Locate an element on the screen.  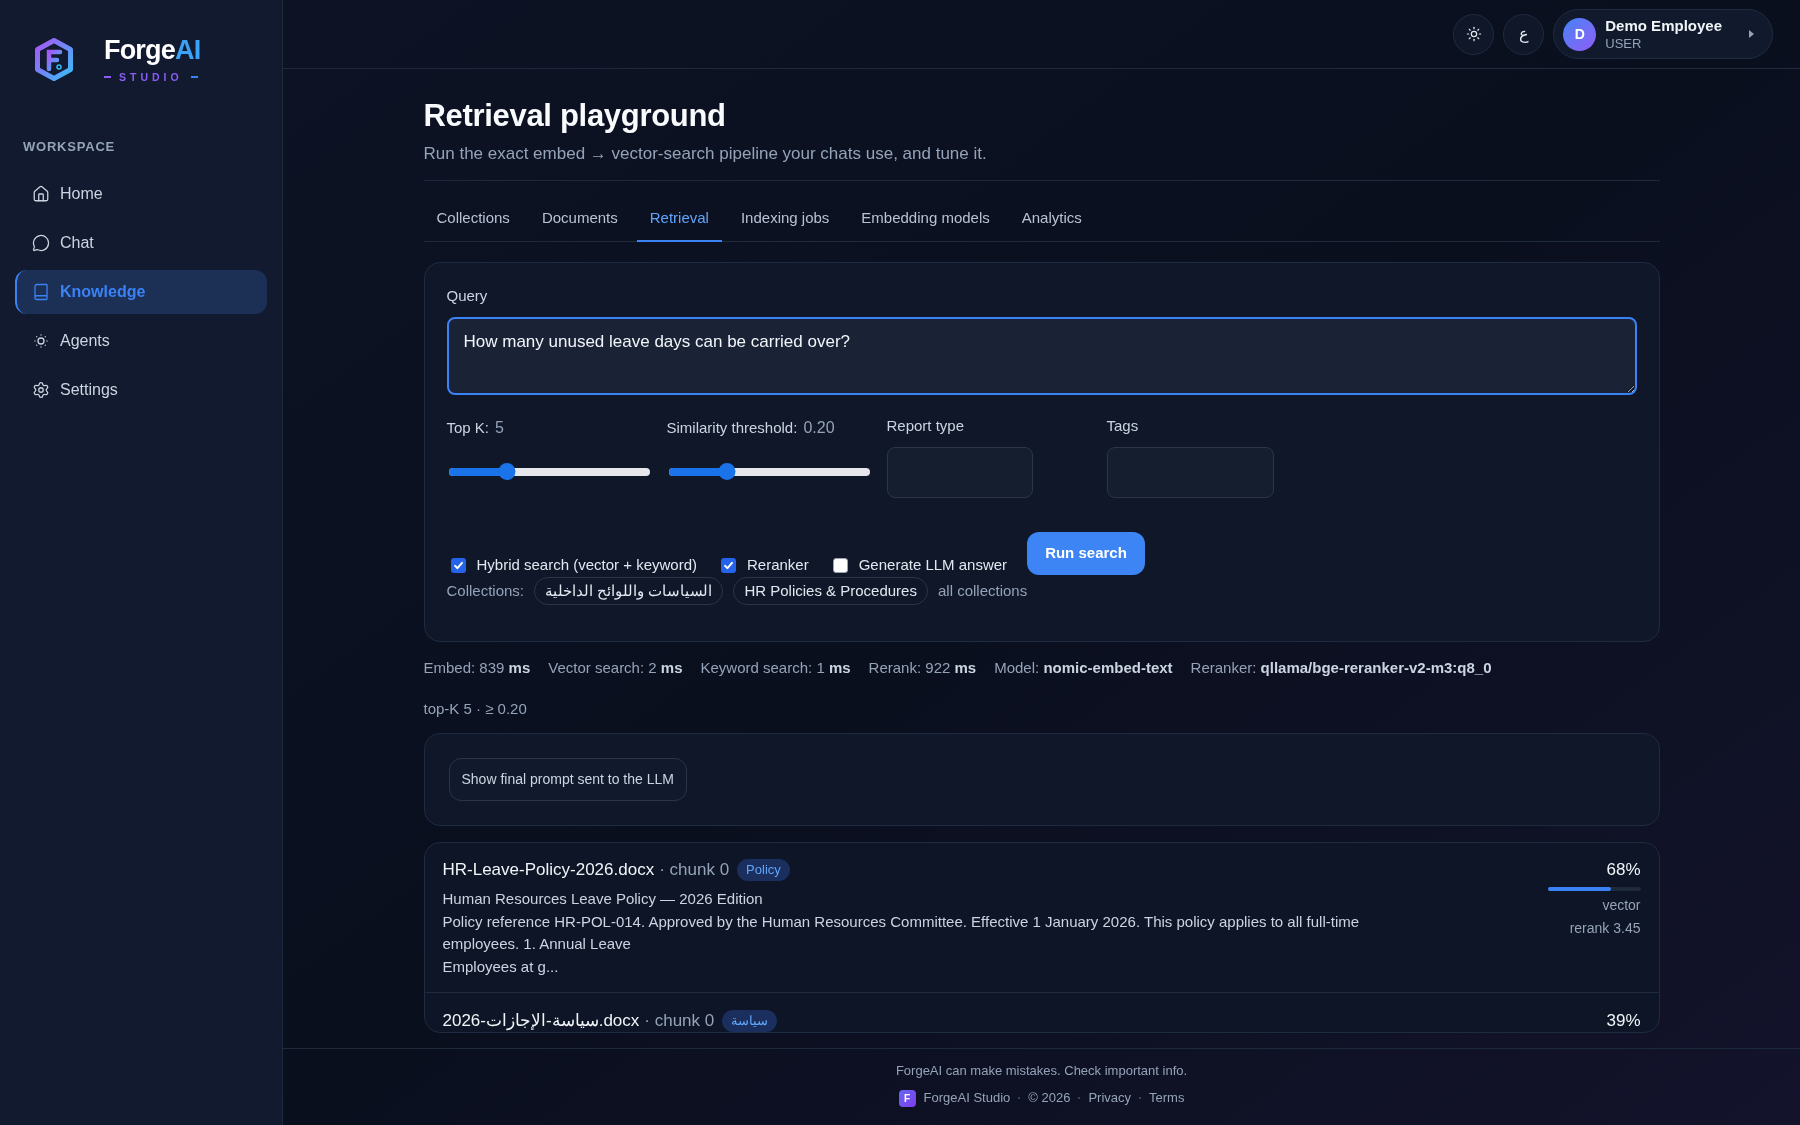
show-prompt-button: Show final prompt sent to the LLM is located at coordinates (567, 779).